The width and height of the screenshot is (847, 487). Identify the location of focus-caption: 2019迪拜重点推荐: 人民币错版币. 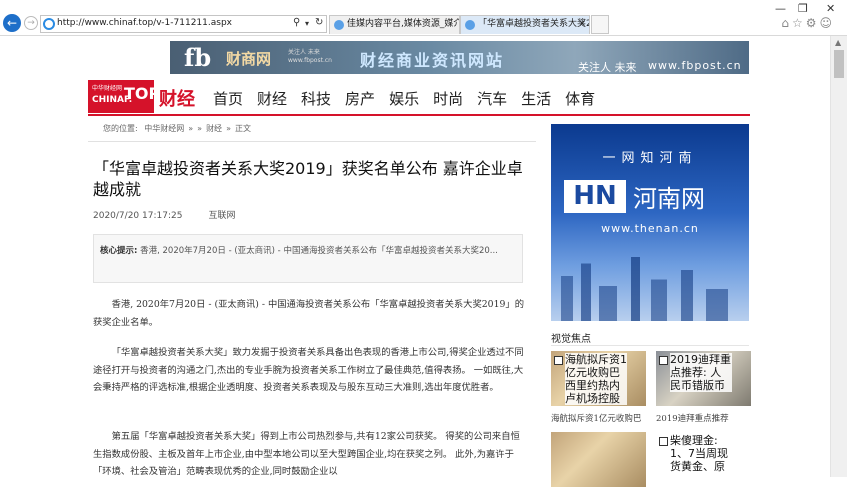
(701, 372).